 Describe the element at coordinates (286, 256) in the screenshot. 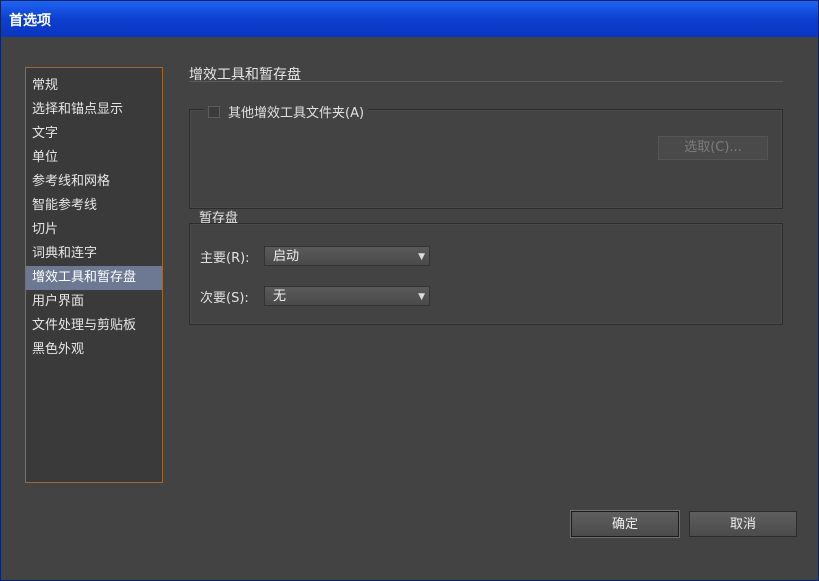

I see `primary-scratch-value: 启动` at that location.